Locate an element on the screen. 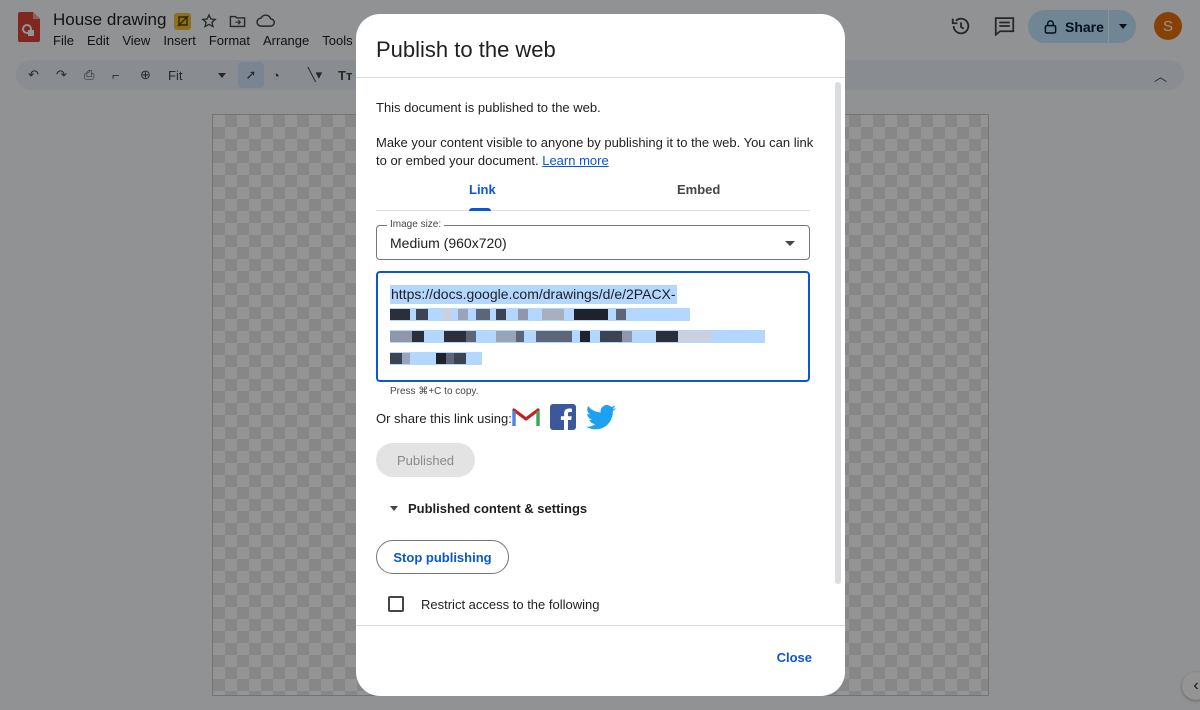 Image resolution: width=1200 pixels, height=710 pixels. image-size-label: Image size: is located at coordinates (416, 224).